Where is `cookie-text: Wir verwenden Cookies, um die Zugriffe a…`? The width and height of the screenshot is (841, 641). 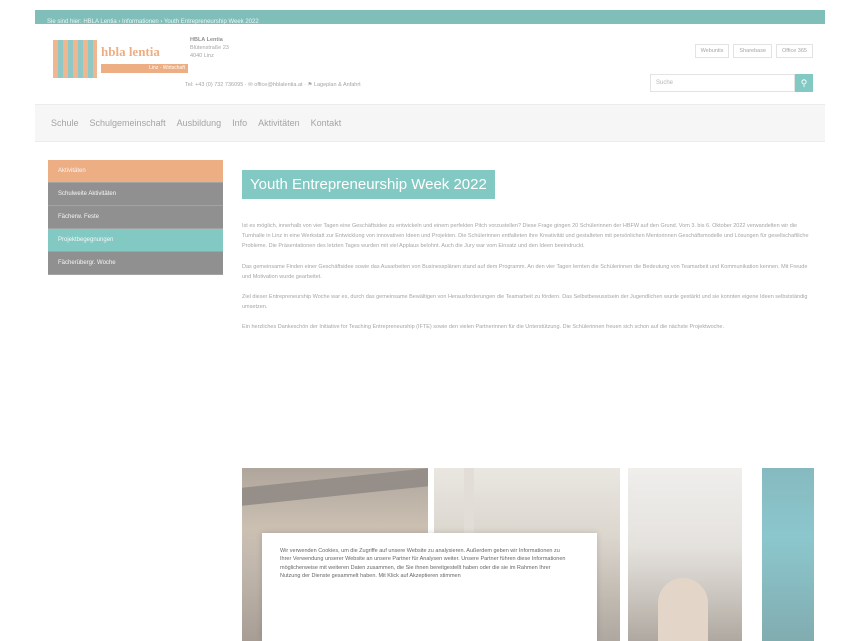 cookie-text: Wir verwenden Cookies, um die Zugriffe a… is located at coordinates (423, 564).